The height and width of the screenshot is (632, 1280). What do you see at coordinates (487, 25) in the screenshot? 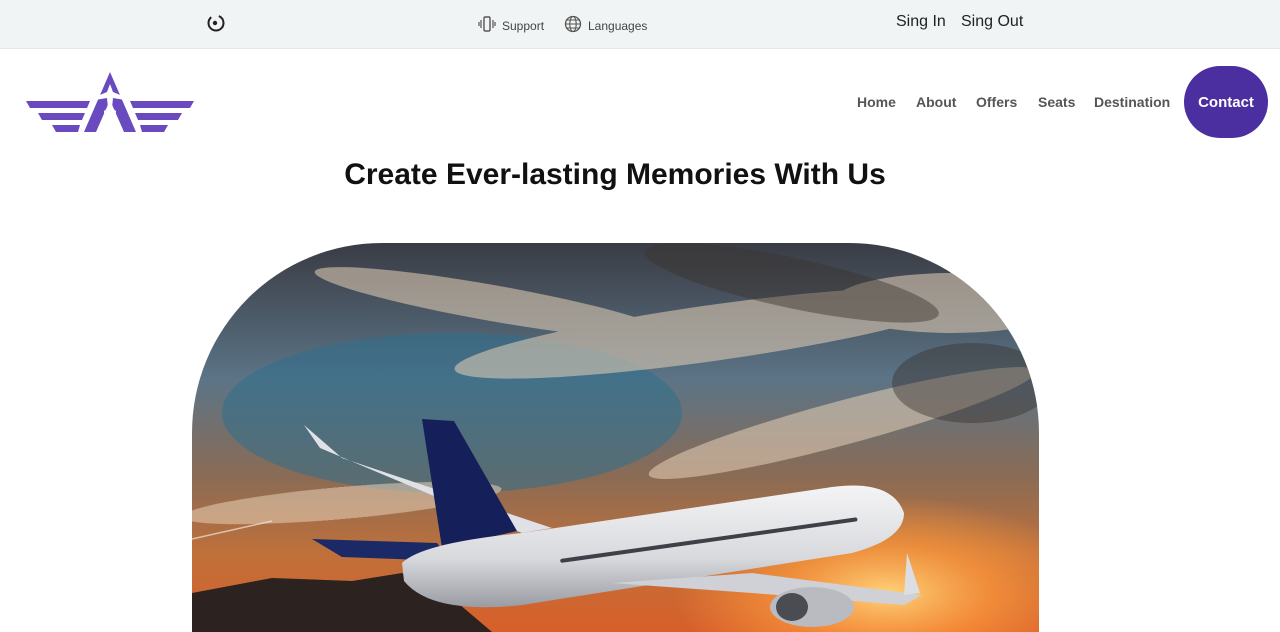
I see `vibrate-phone-icon` at bounding box center [487, 25].